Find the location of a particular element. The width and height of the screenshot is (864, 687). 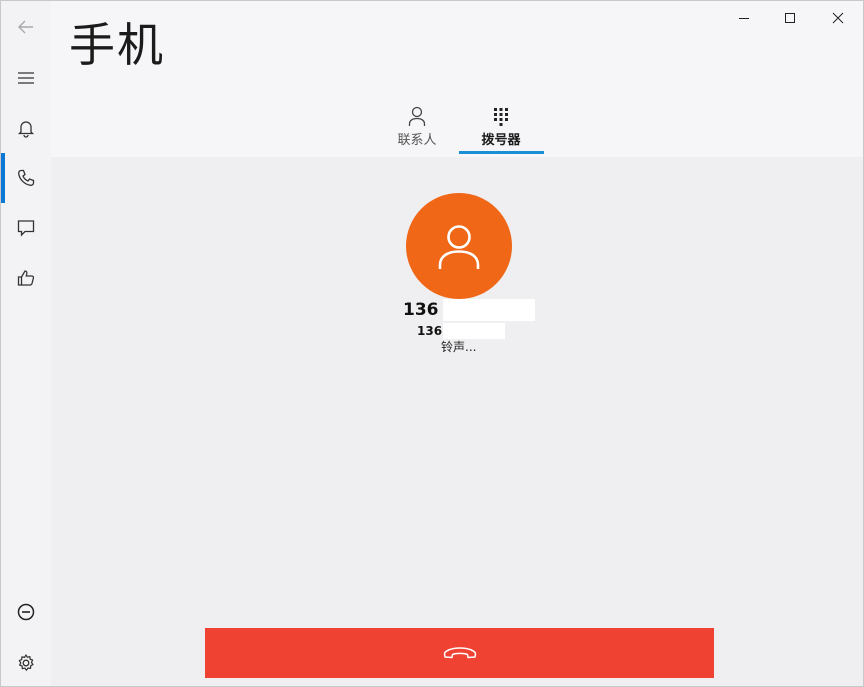

messages-button is located at coordinates (26, 228).